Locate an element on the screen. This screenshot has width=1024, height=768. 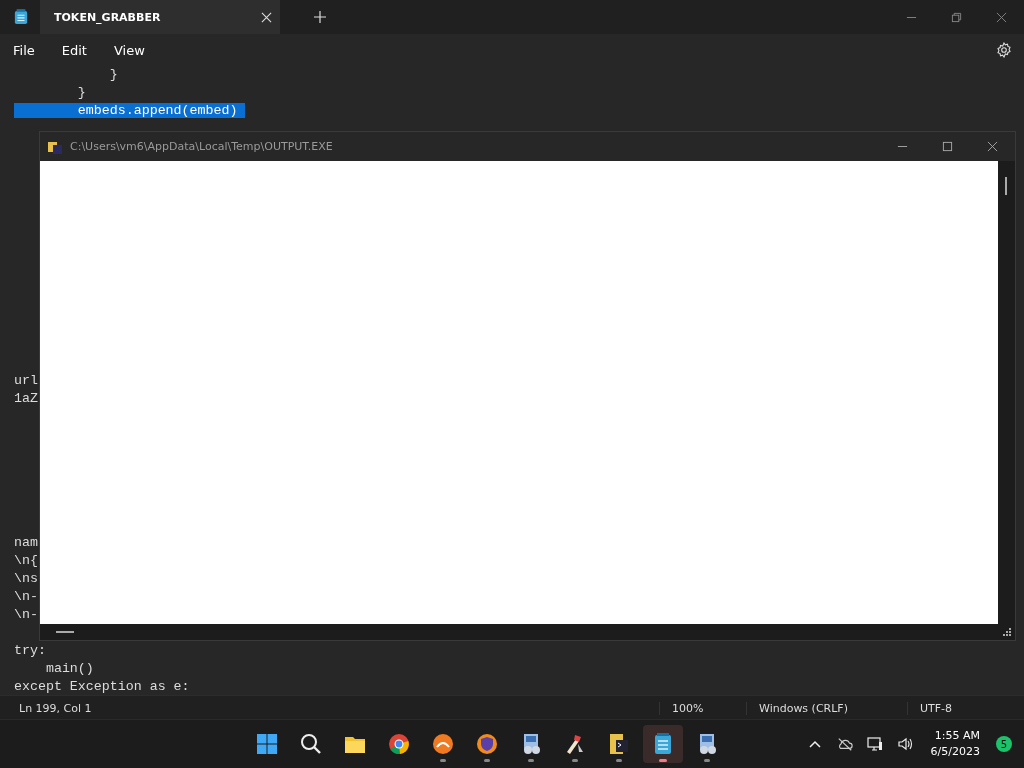
grid-icon is located at coordinates (267, 744).